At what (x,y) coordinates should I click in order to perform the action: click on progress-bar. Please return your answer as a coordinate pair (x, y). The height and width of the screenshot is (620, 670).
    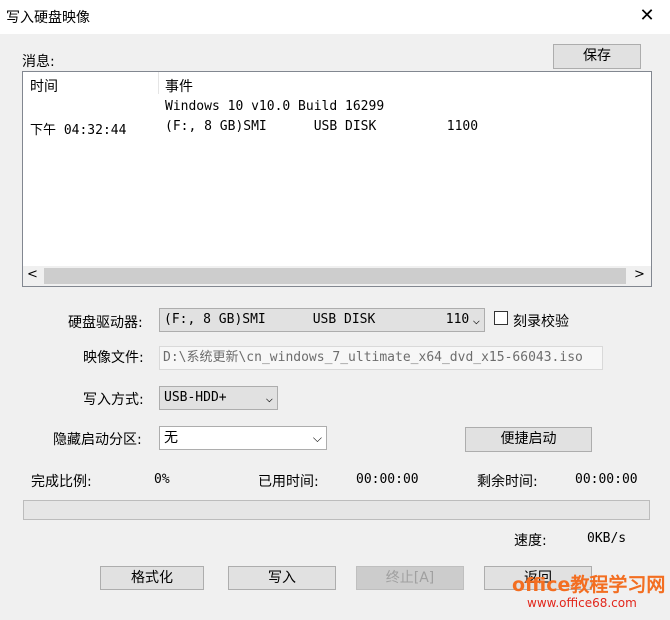
    Looking at the image, I should click on (336, 510).